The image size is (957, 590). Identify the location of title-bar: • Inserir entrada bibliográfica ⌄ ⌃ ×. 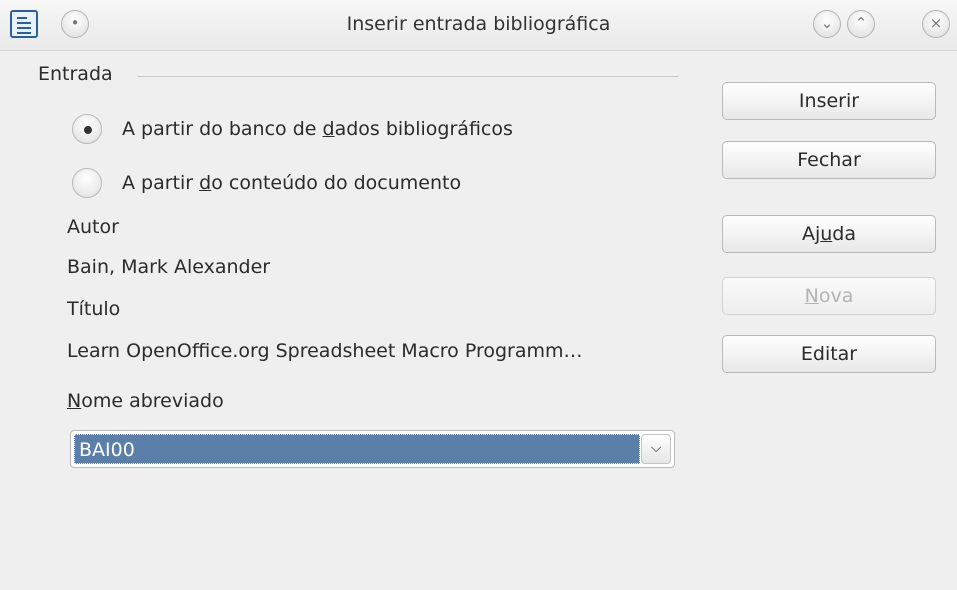
(478, 25).